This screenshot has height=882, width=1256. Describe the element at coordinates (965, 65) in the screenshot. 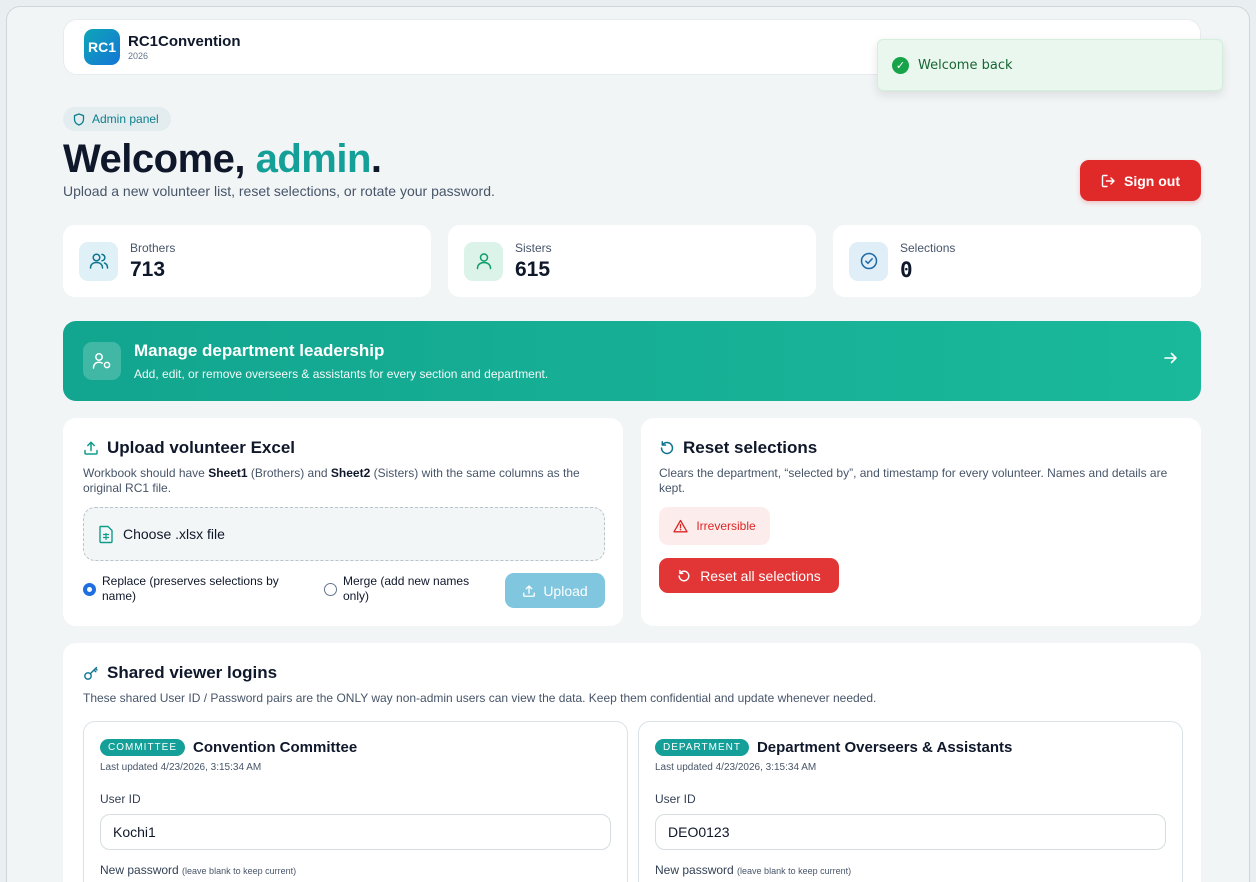

I see `toast-message: Welcome back` at that location.